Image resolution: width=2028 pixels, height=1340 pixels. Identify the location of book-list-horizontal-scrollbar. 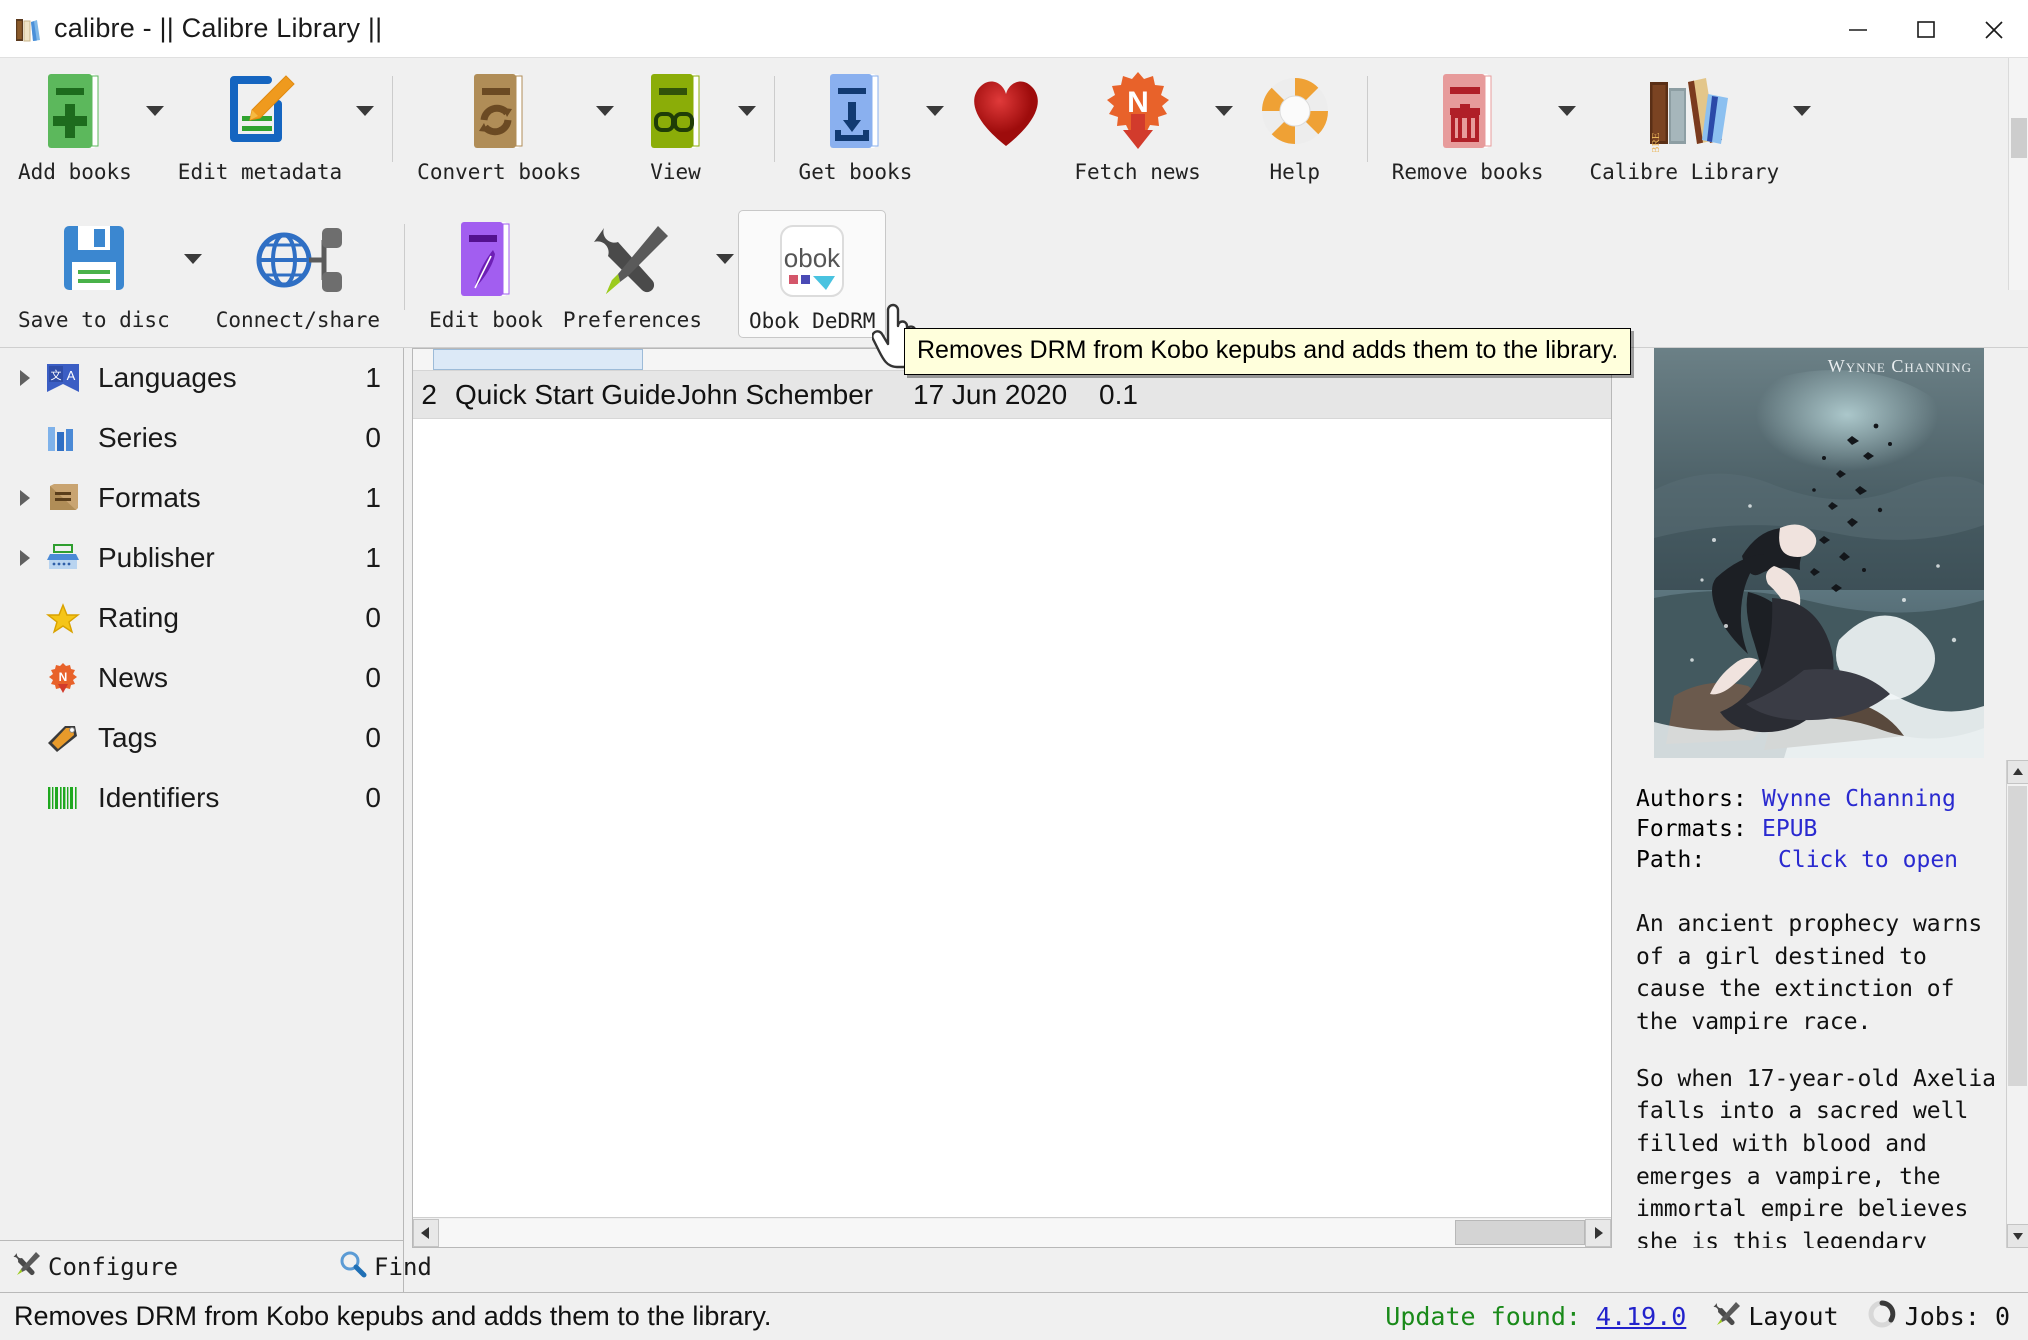
(1012, 1232).